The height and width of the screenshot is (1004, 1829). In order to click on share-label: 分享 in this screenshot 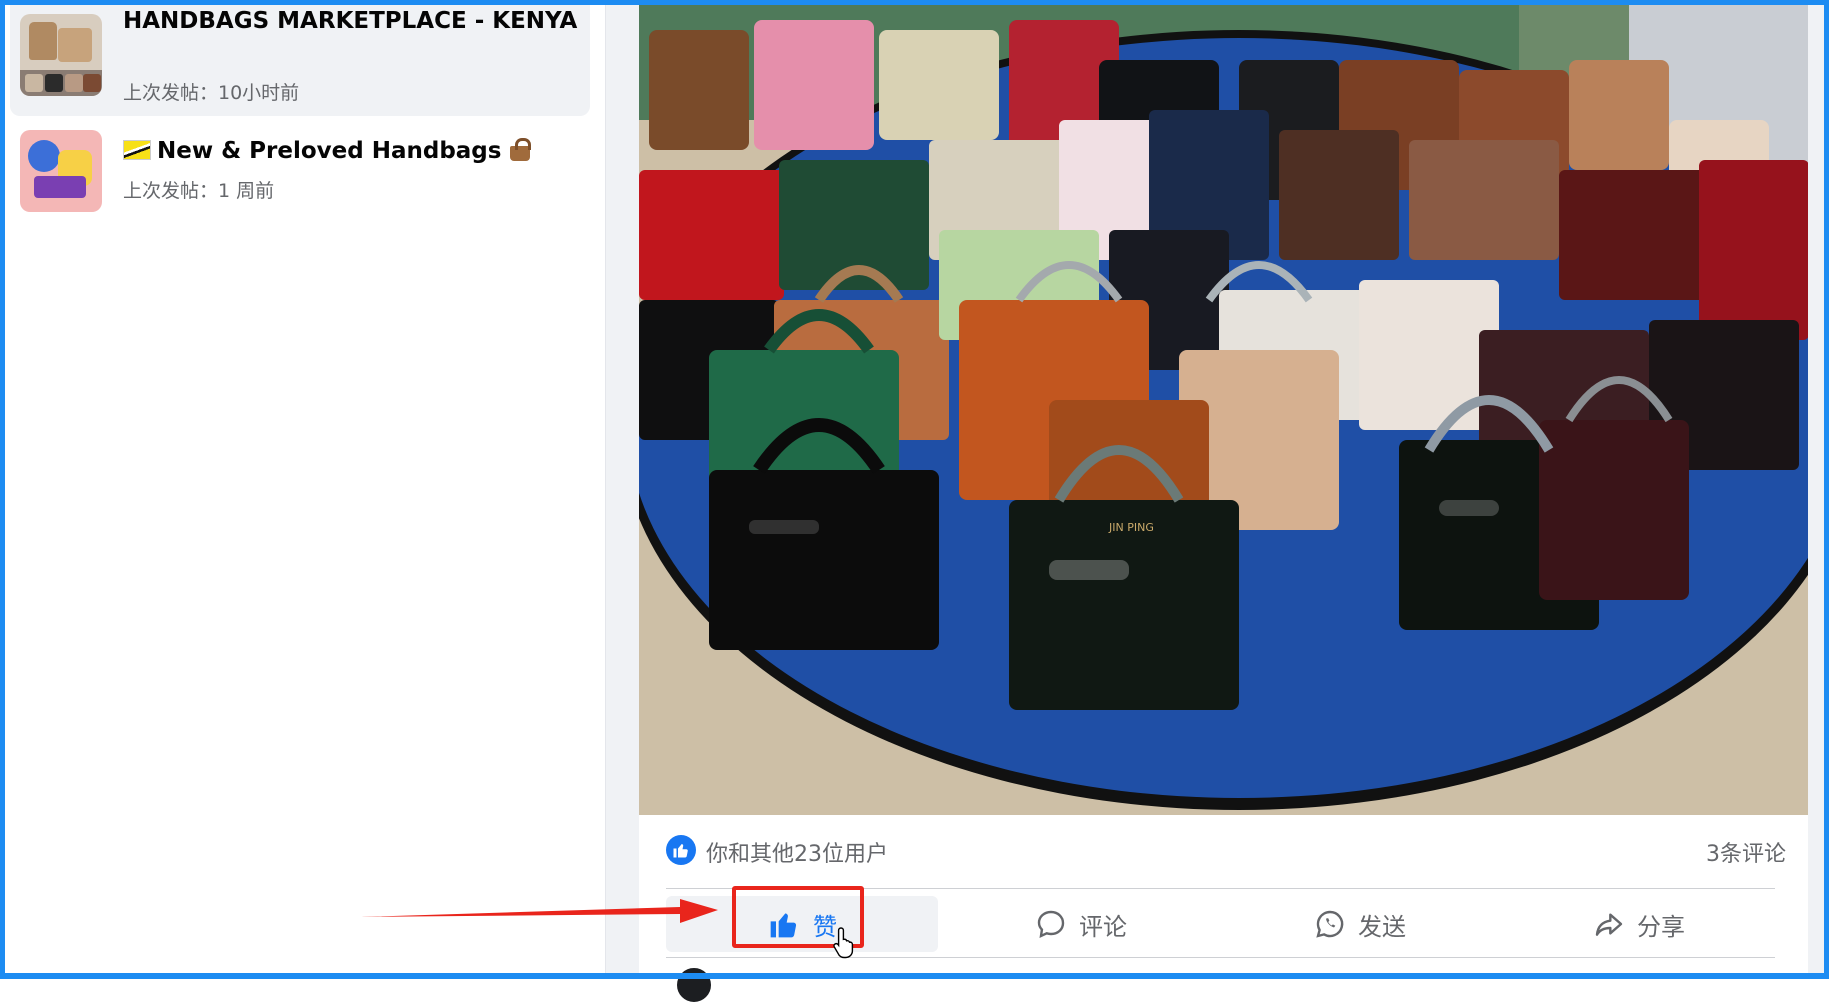, I will do `click(1661, 926)`.